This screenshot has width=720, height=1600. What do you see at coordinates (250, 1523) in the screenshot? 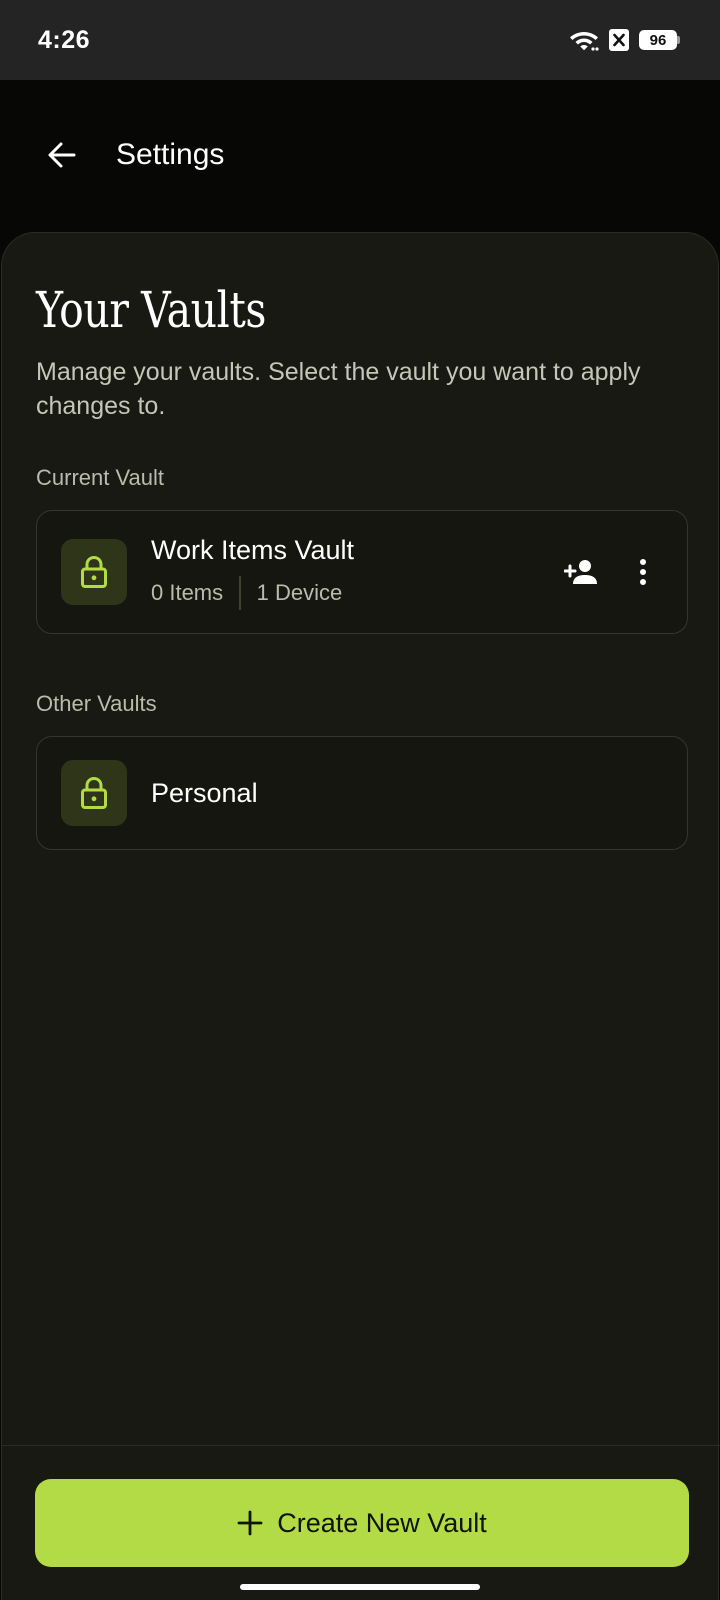
I see `plus-icon` at bounding box center [250, 1523].